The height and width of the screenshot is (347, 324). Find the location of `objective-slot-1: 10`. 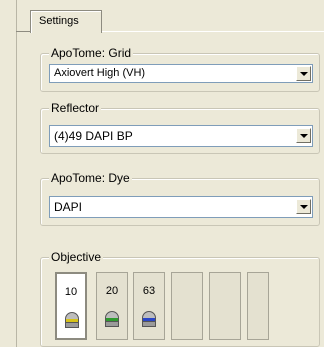

objective-slot-1: 10 is located at coordinates (71, 306).